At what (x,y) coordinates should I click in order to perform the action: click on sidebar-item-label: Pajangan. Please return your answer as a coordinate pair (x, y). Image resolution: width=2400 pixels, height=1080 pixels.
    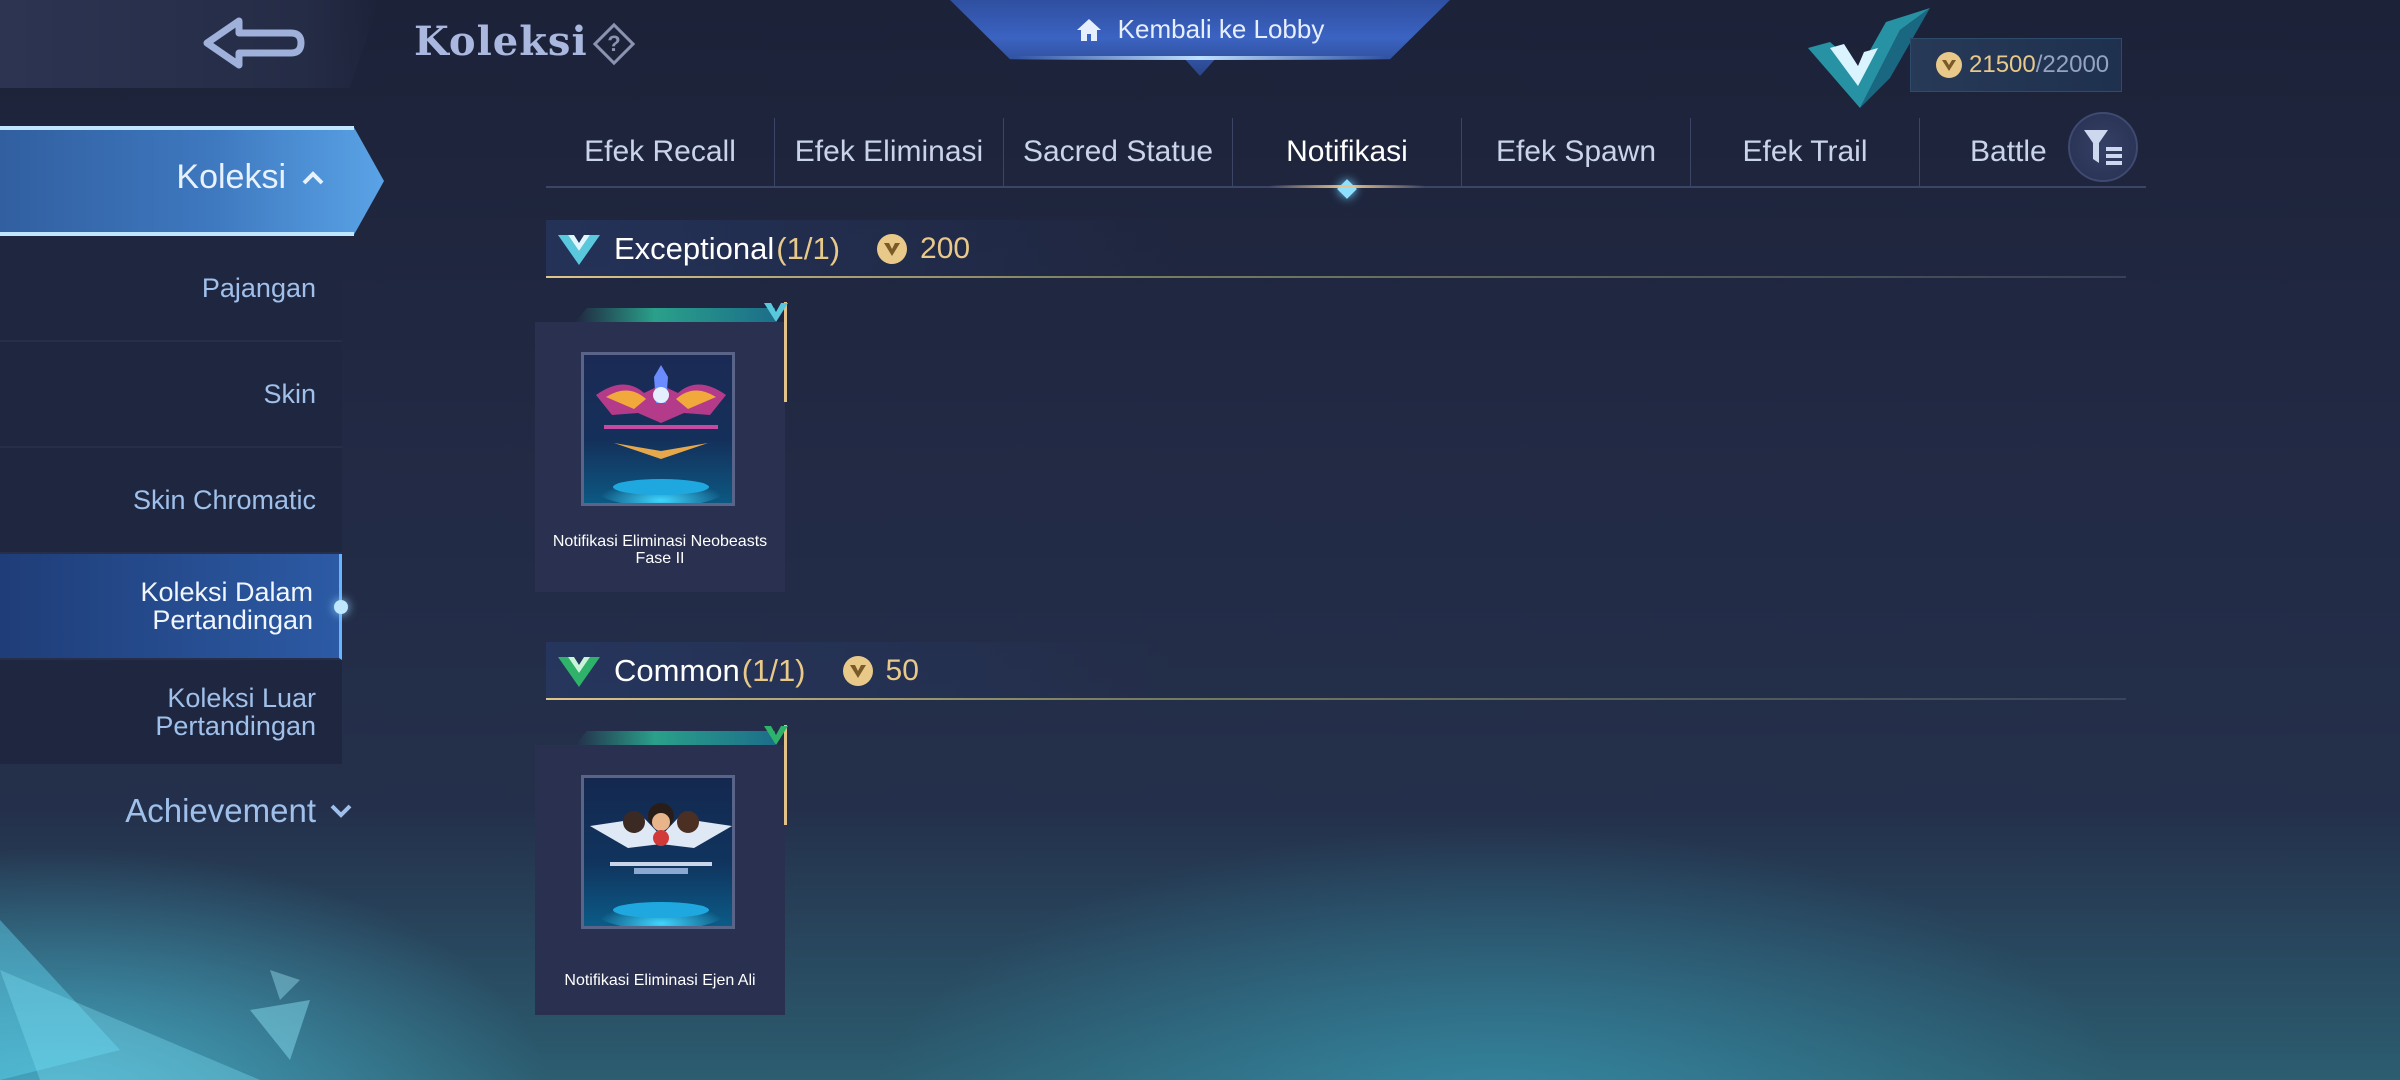
    Looking at the image, I should click on (258, 287).